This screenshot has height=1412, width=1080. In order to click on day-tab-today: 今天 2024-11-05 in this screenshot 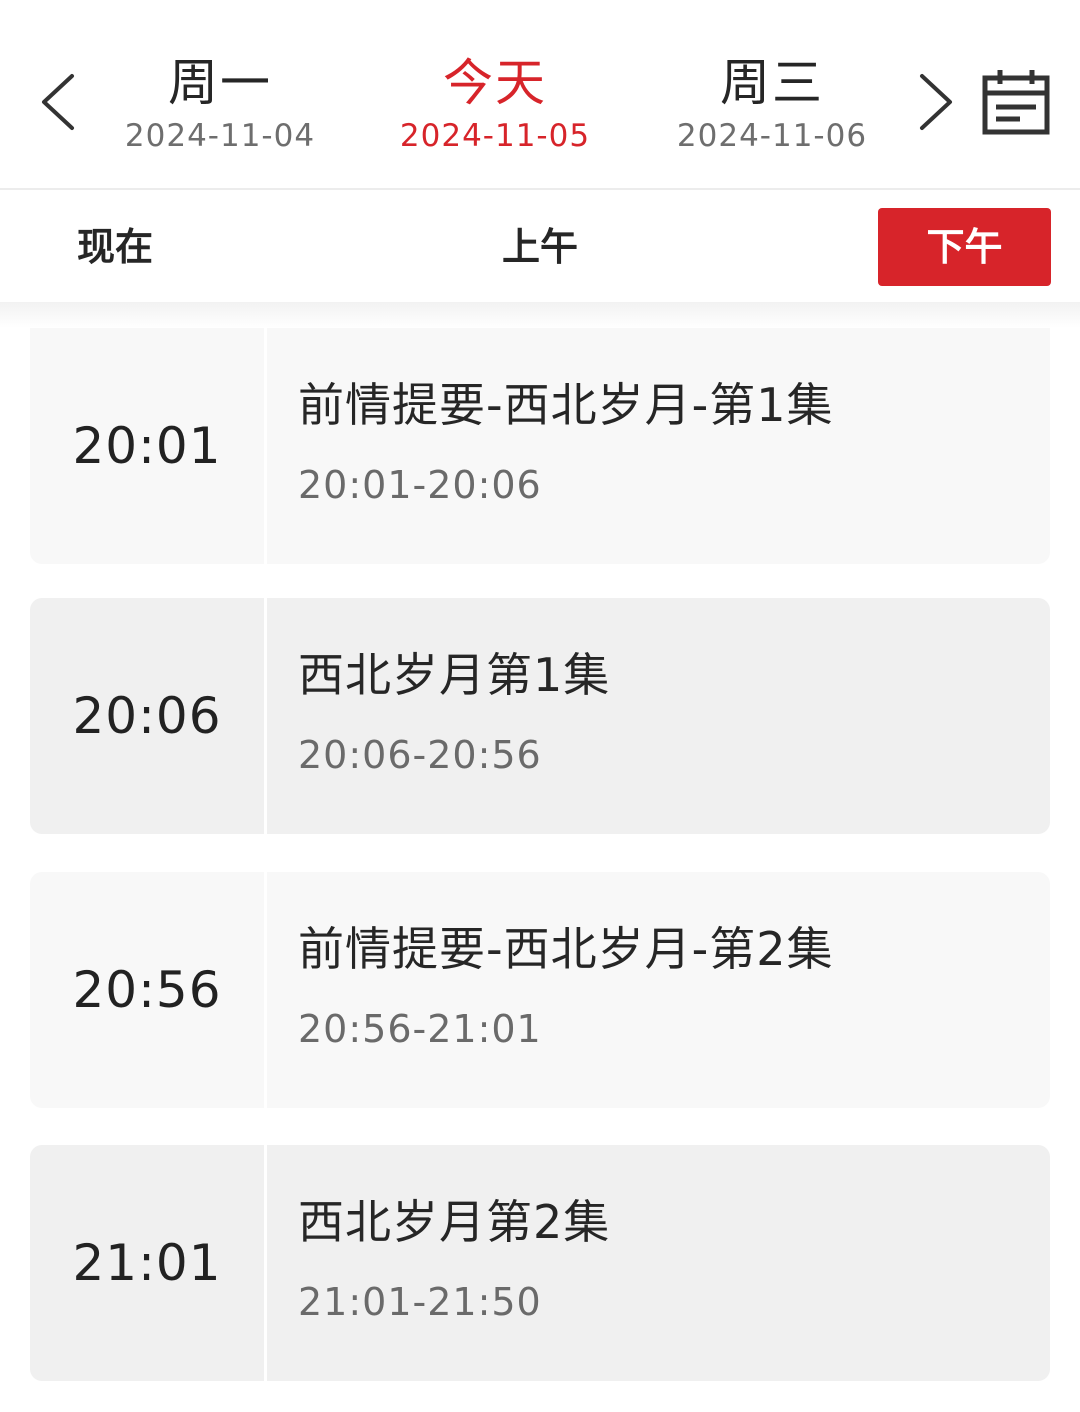, I will do `click(495, 103)`.